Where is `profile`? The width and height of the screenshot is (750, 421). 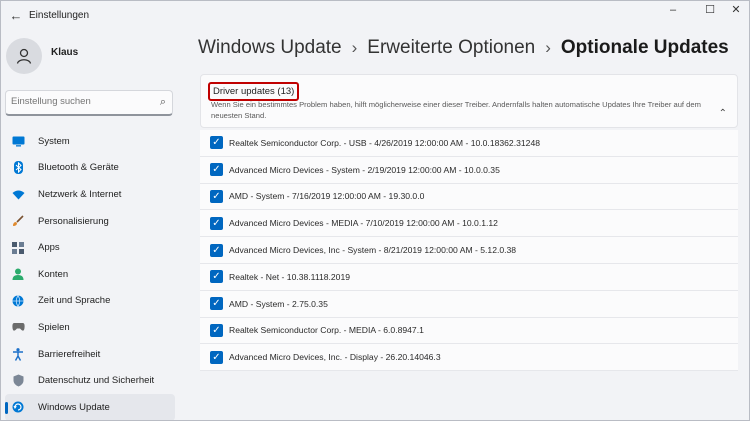
profile is located at coordinates (24, 56).